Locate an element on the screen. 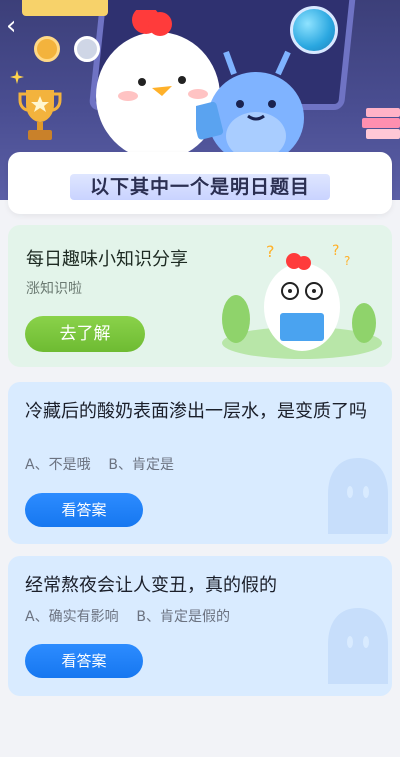  medal-icon is located at coordinates (47, 49).